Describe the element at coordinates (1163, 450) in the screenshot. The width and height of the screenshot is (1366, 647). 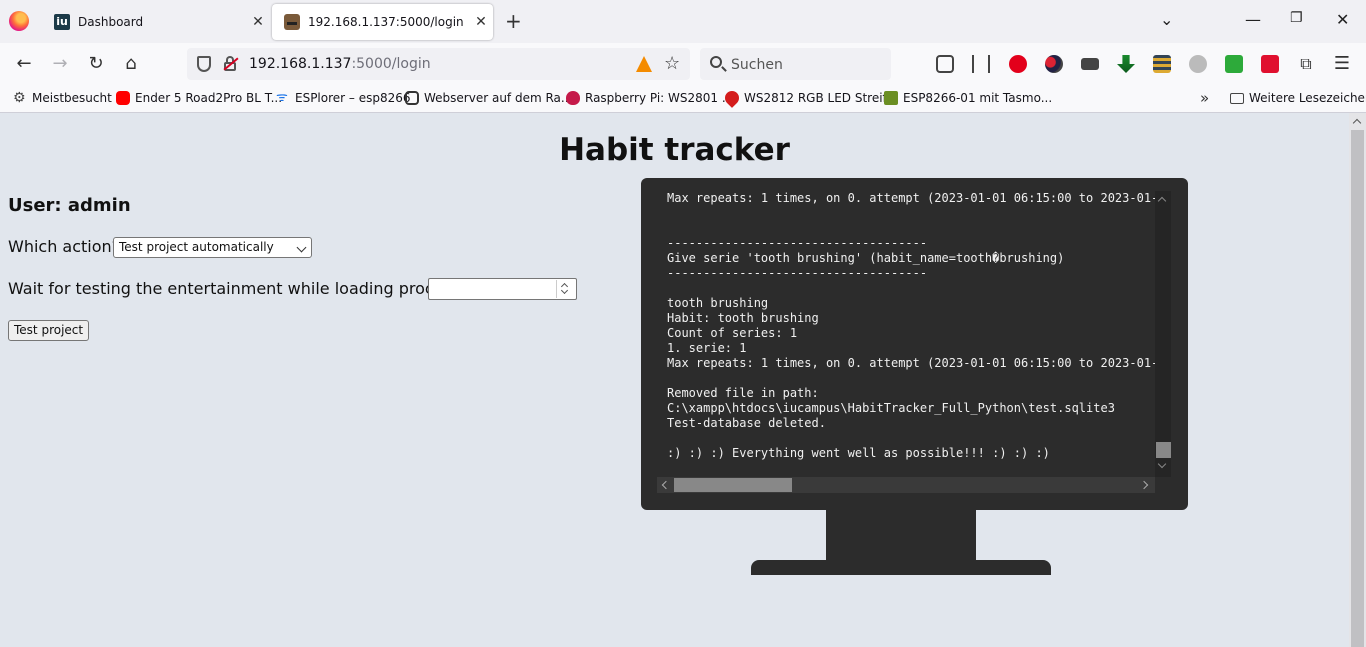
I see `console-vertical-scroll-thumb` at that location.